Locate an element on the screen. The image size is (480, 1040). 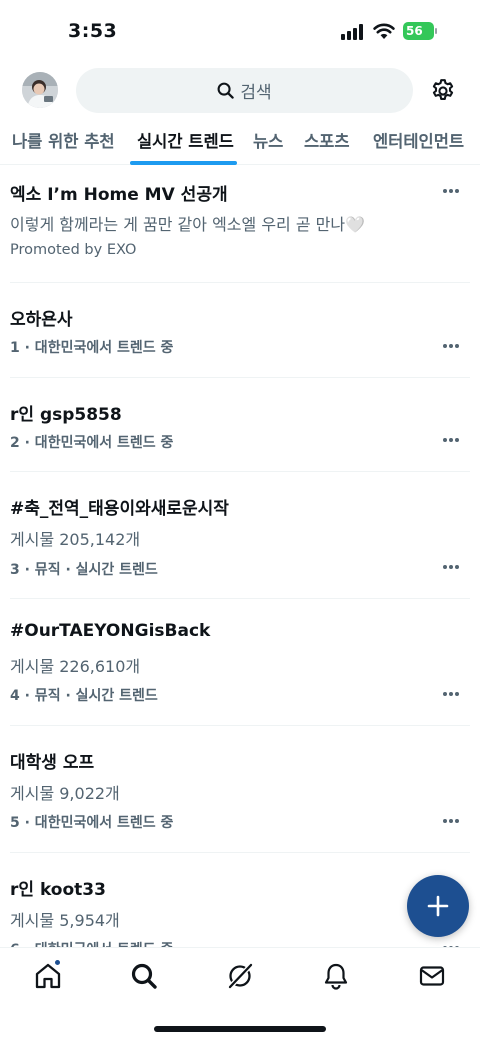
bell-icon is located at coordinates (336, 976).